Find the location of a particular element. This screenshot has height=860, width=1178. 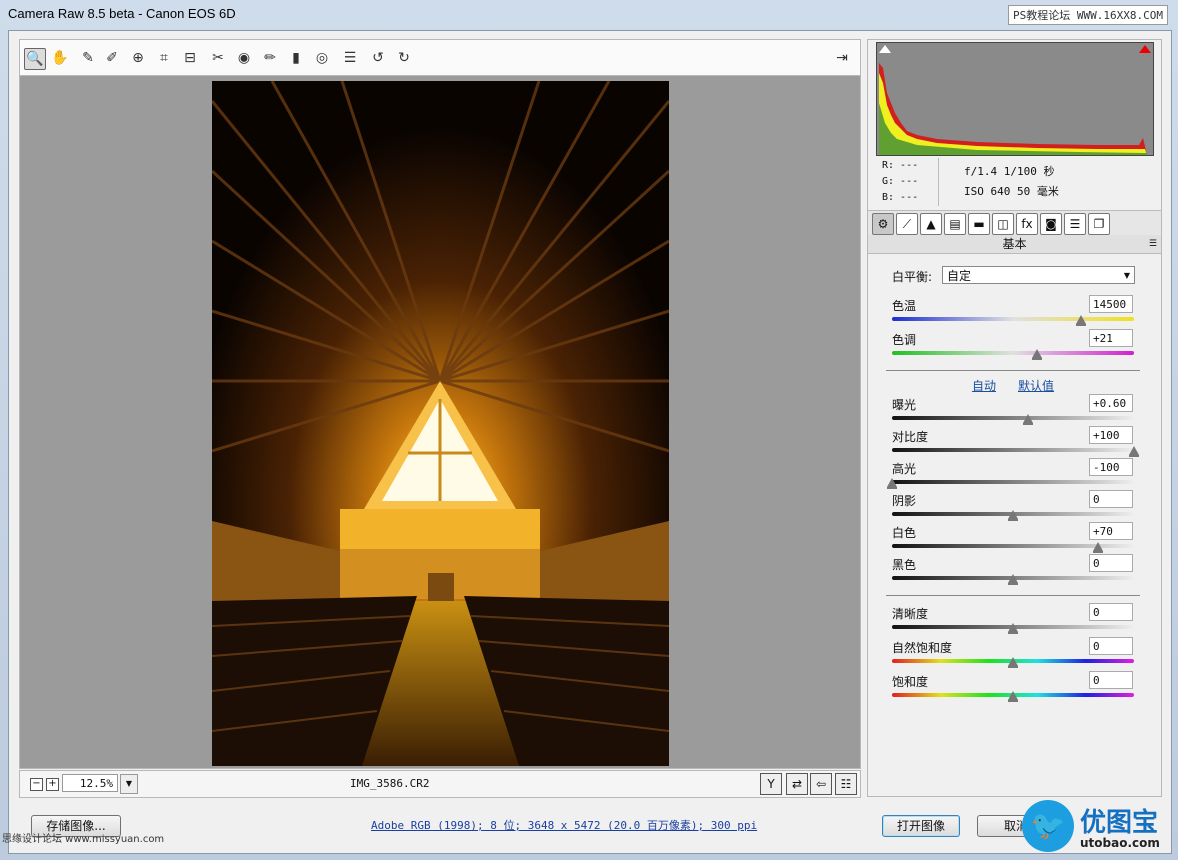

spot-removal-tool-icon: ✂ is located at coordinates (218, 58).